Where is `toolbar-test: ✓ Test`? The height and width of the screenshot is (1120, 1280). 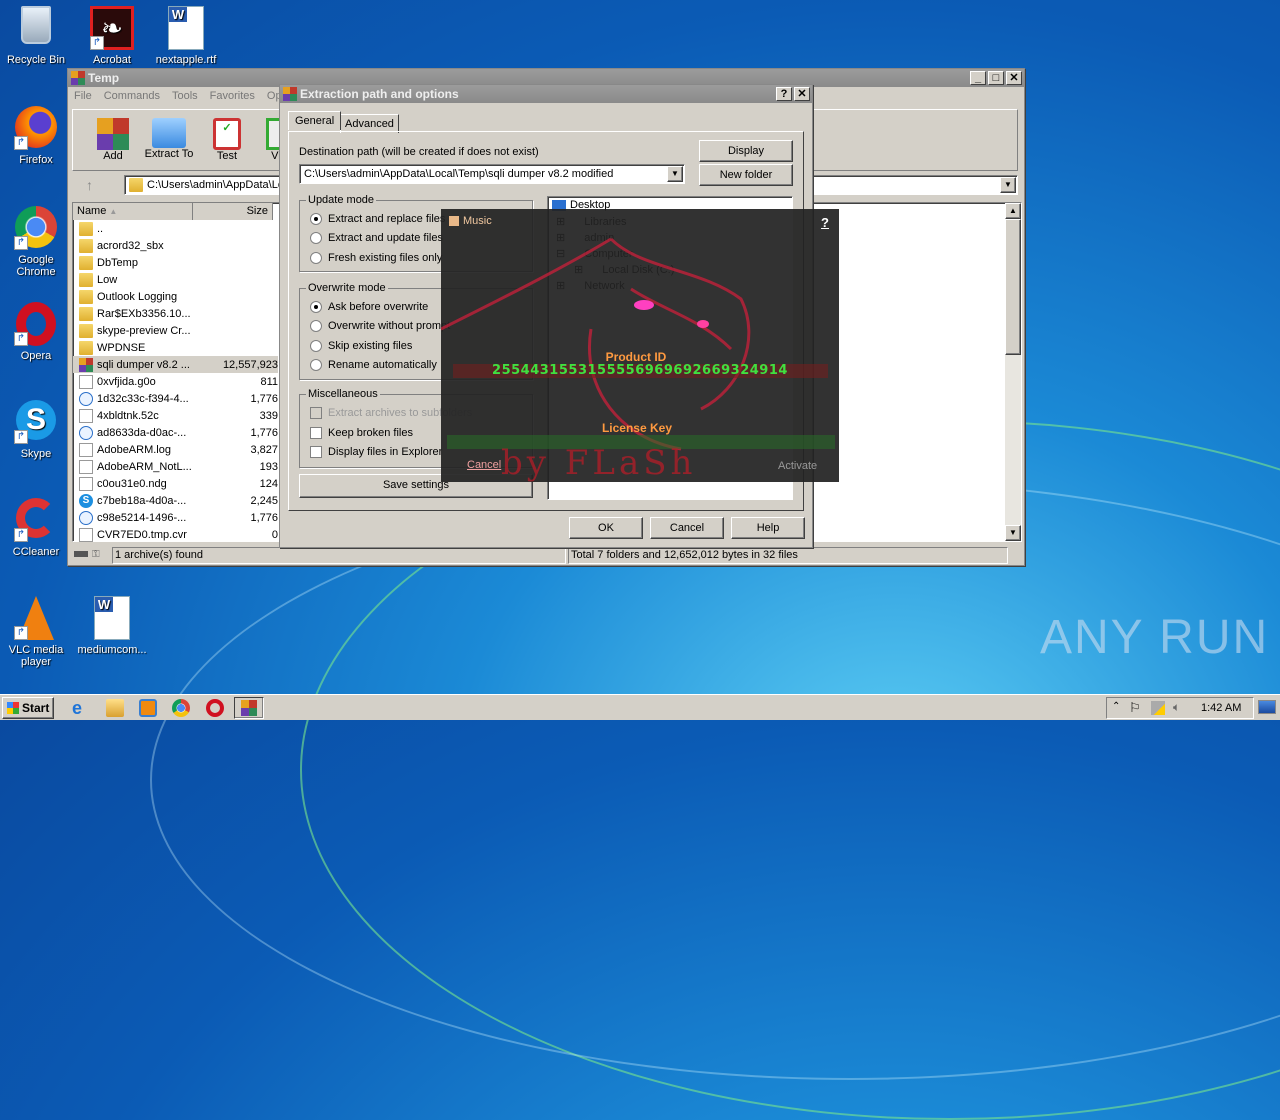 toolbar-test: ✓ Test is located at coordinates (227, 140).